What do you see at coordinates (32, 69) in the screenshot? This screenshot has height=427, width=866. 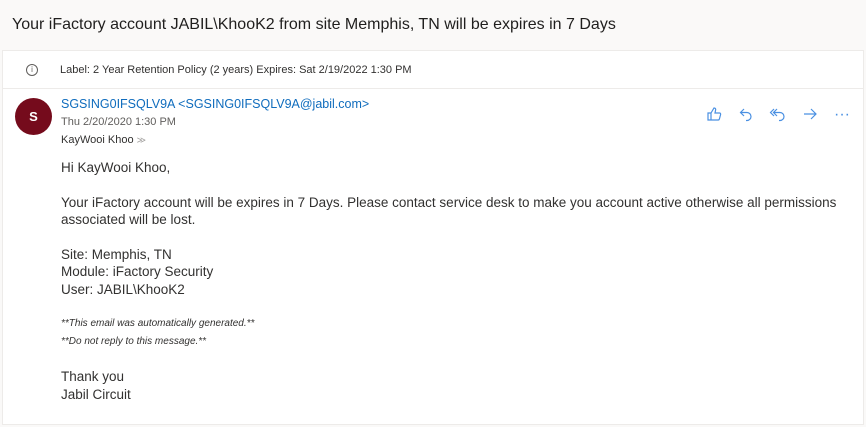 I see `info-icon: i` at bounding box center [32, 69].